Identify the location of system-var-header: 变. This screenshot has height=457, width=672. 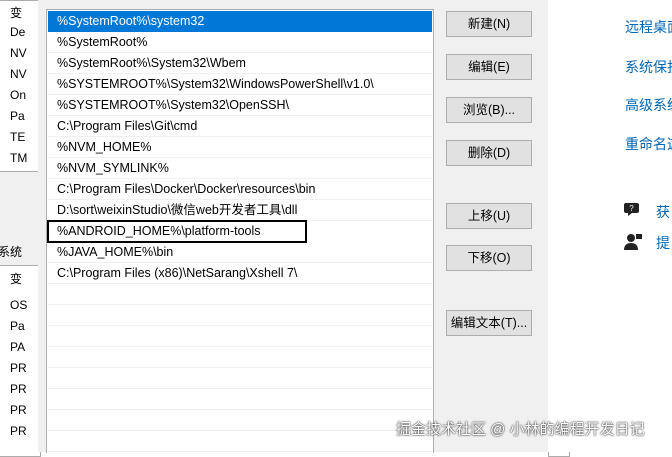
(16, 279).